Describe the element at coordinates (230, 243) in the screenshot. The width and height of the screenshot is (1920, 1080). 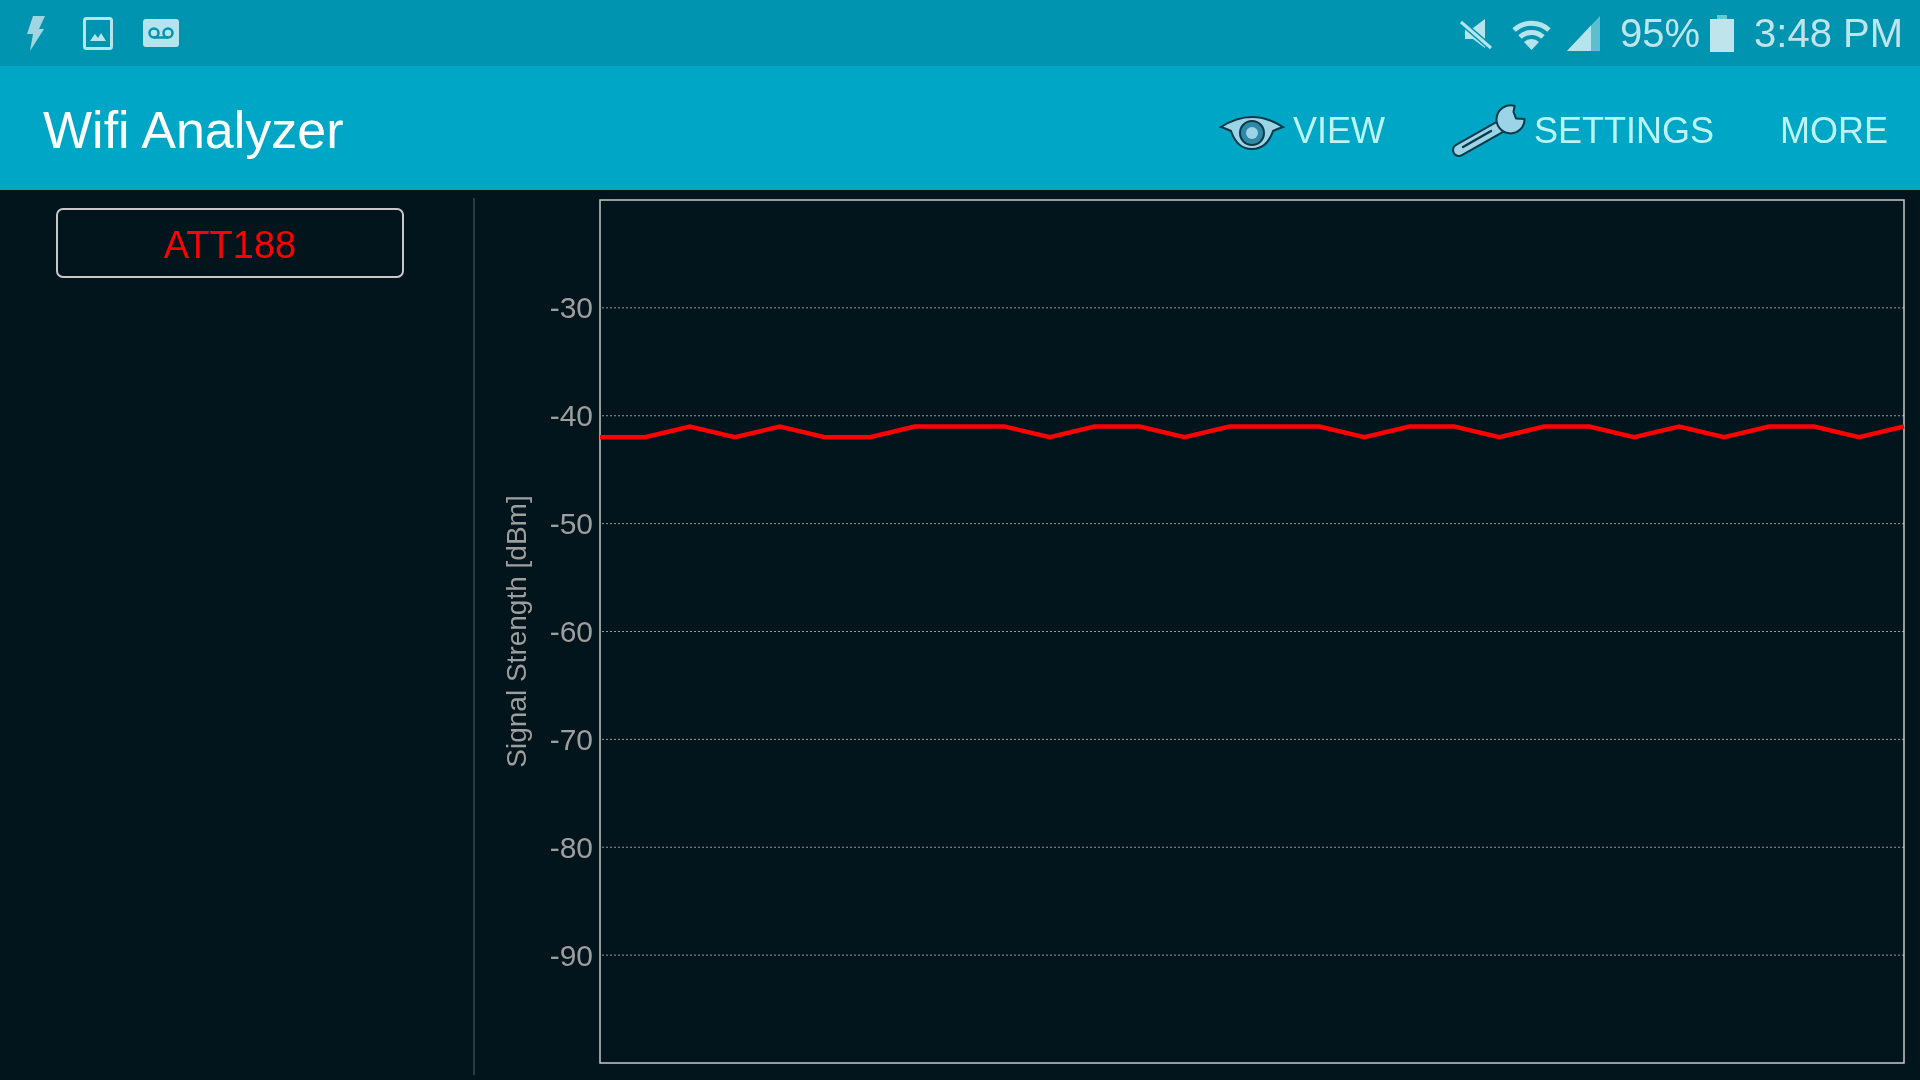
I see `network-legend-button: ATT188` at that location.